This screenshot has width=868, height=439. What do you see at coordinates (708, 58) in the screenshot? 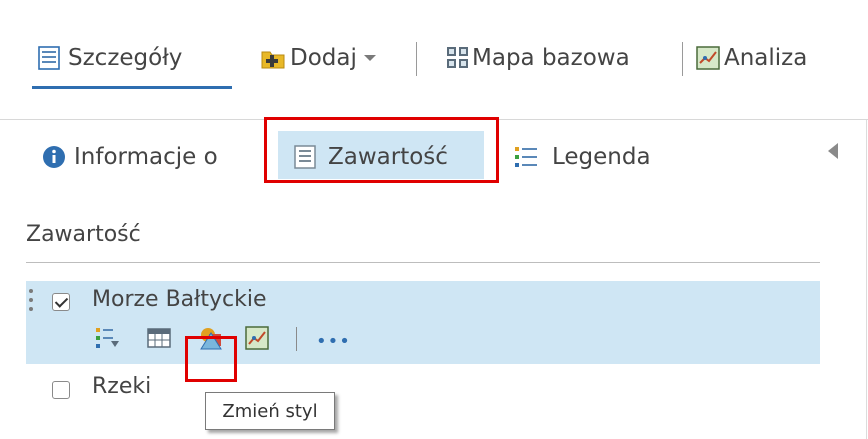
I see `analysis-map-icon` at bounding box center [708, 58].